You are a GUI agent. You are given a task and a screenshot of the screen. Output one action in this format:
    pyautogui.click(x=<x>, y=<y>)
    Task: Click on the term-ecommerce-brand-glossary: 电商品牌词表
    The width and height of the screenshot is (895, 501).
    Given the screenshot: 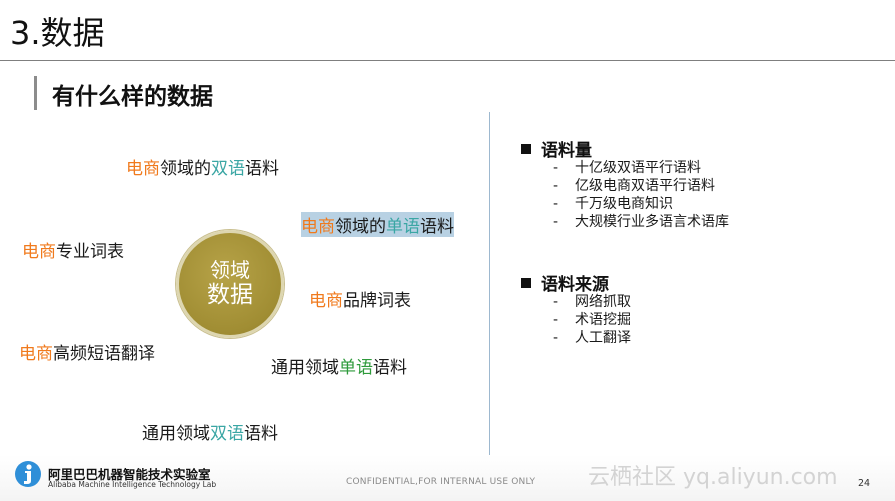 What is the action you would take?
    pyautogui.click(x=360, y=298)
    